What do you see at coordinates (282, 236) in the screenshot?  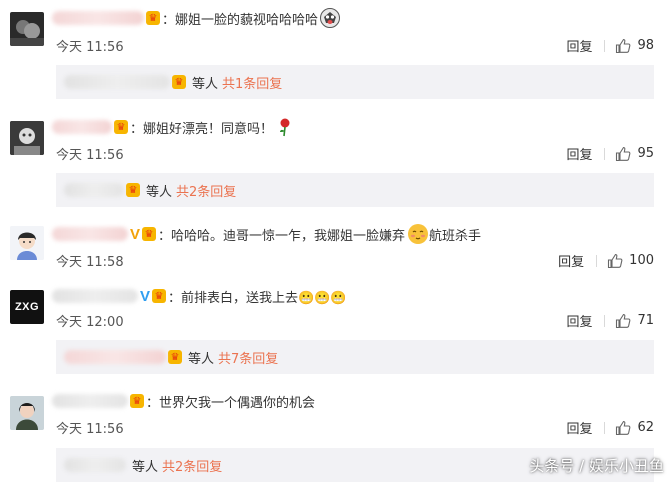 I see `comment-text: ：哈哈哈。迪哥一惊一乍，我娜姐一脸嫌弃` at bounding box center [282, 236].